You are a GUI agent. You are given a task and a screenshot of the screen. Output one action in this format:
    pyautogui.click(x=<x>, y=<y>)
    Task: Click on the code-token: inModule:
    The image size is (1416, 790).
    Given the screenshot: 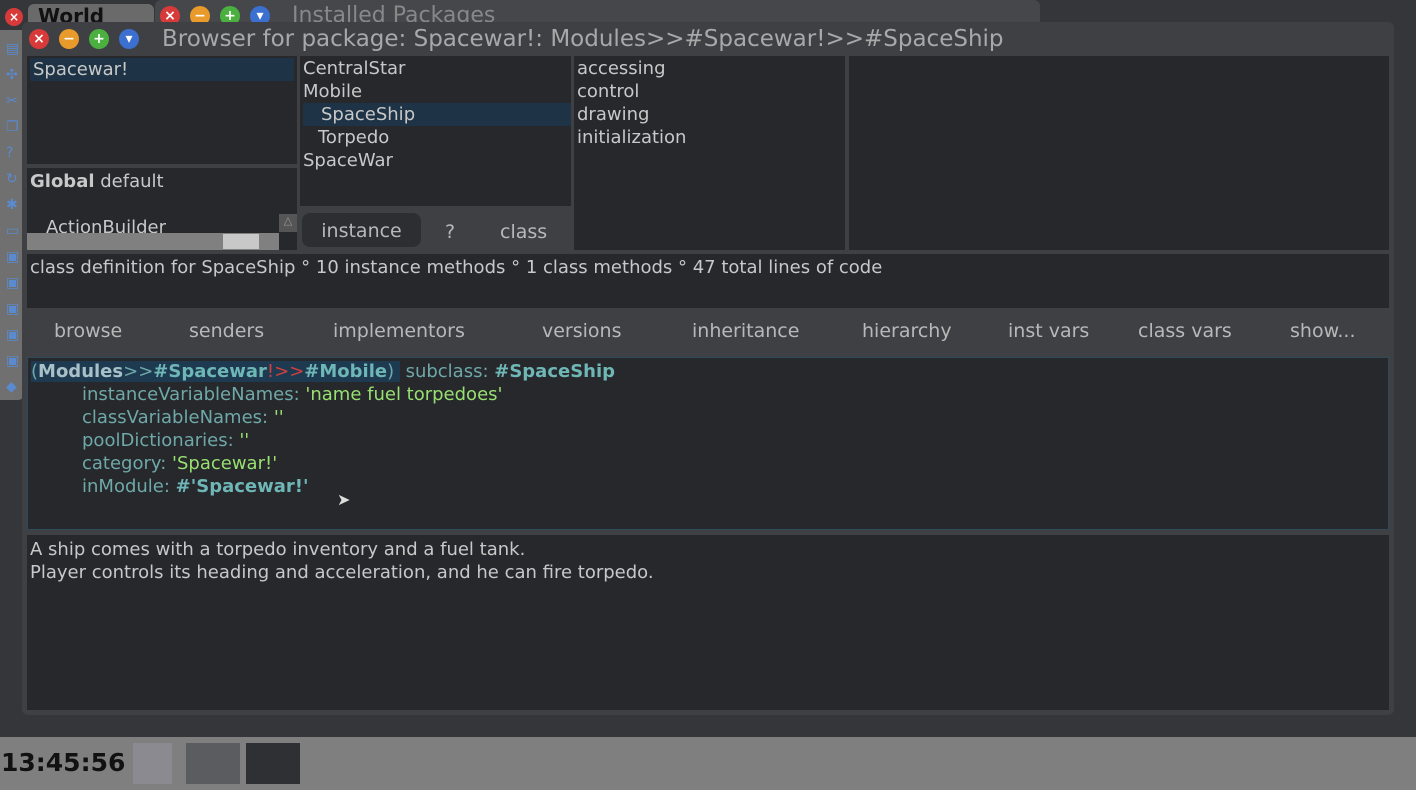 What is the action you would take?
    pyautogui.click(x=129, y=486)
    